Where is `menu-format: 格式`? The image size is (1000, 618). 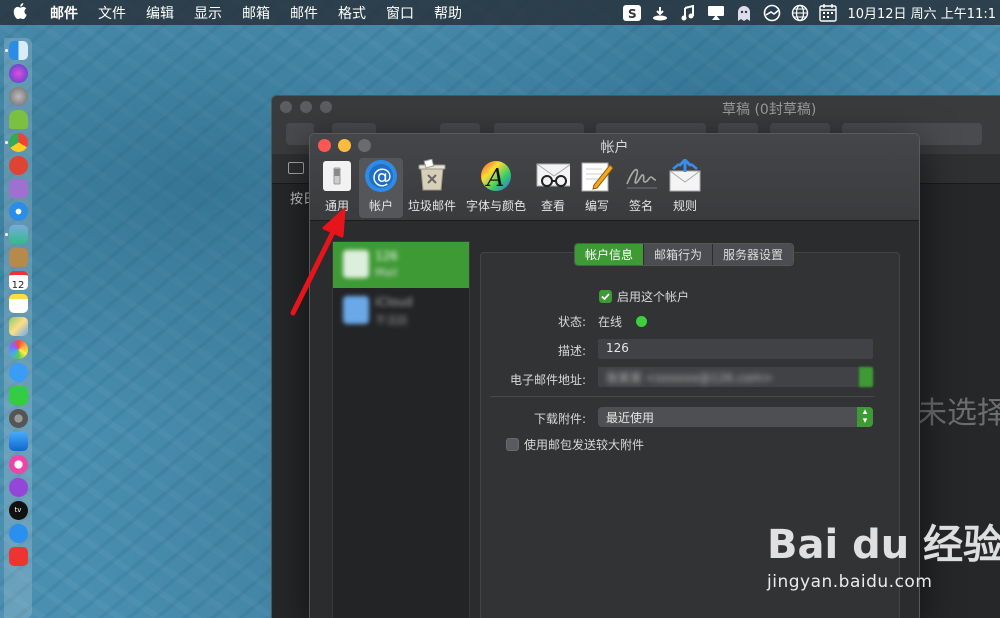 menu-format: 格式 is located at coordinates (352, 13).